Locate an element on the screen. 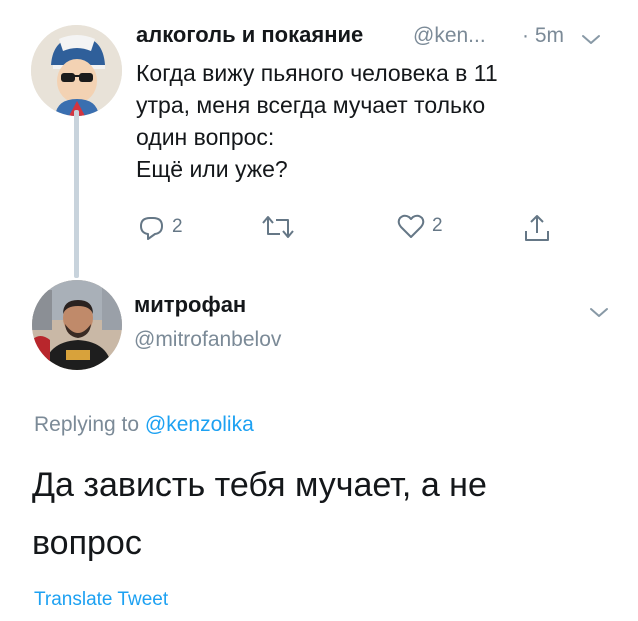 The width and height of the screenshot is (638, 621). tweet1-avatar is located at coordinates (76, 70).